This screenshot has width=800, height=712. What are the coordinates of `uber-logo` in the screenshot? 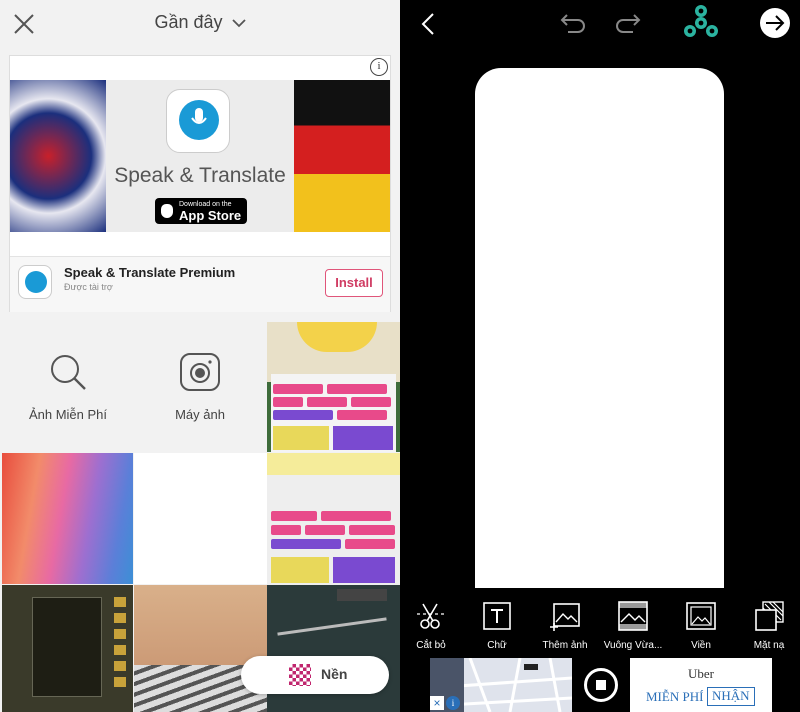 It's located at (601, 685).